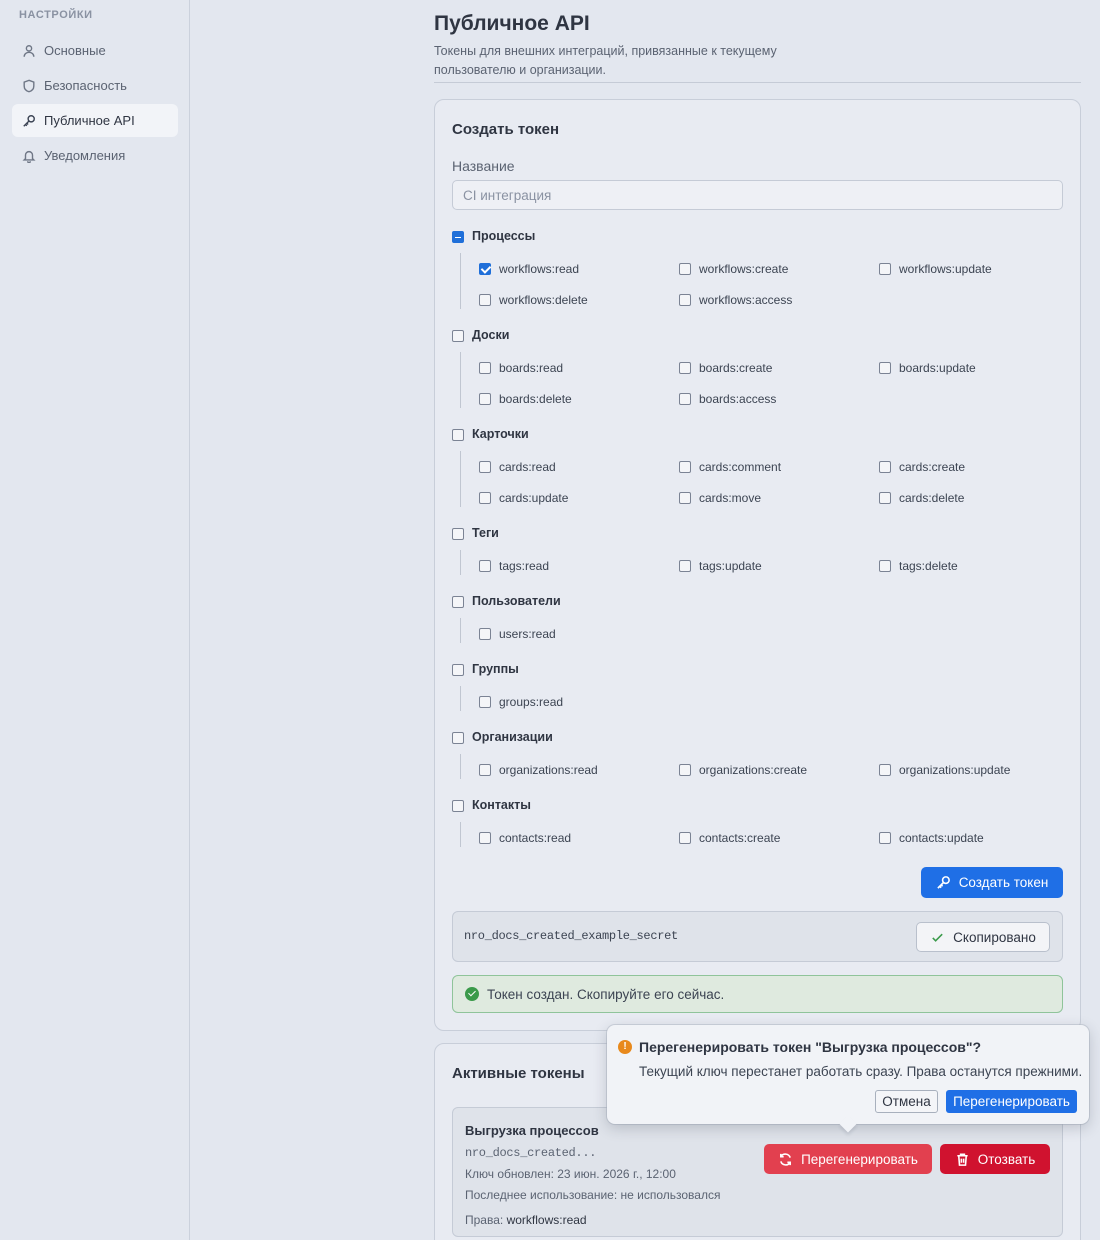 The height and width of the screenshot is (1240, 1100). I want to click on check-circle-icon, so click(472, 994).